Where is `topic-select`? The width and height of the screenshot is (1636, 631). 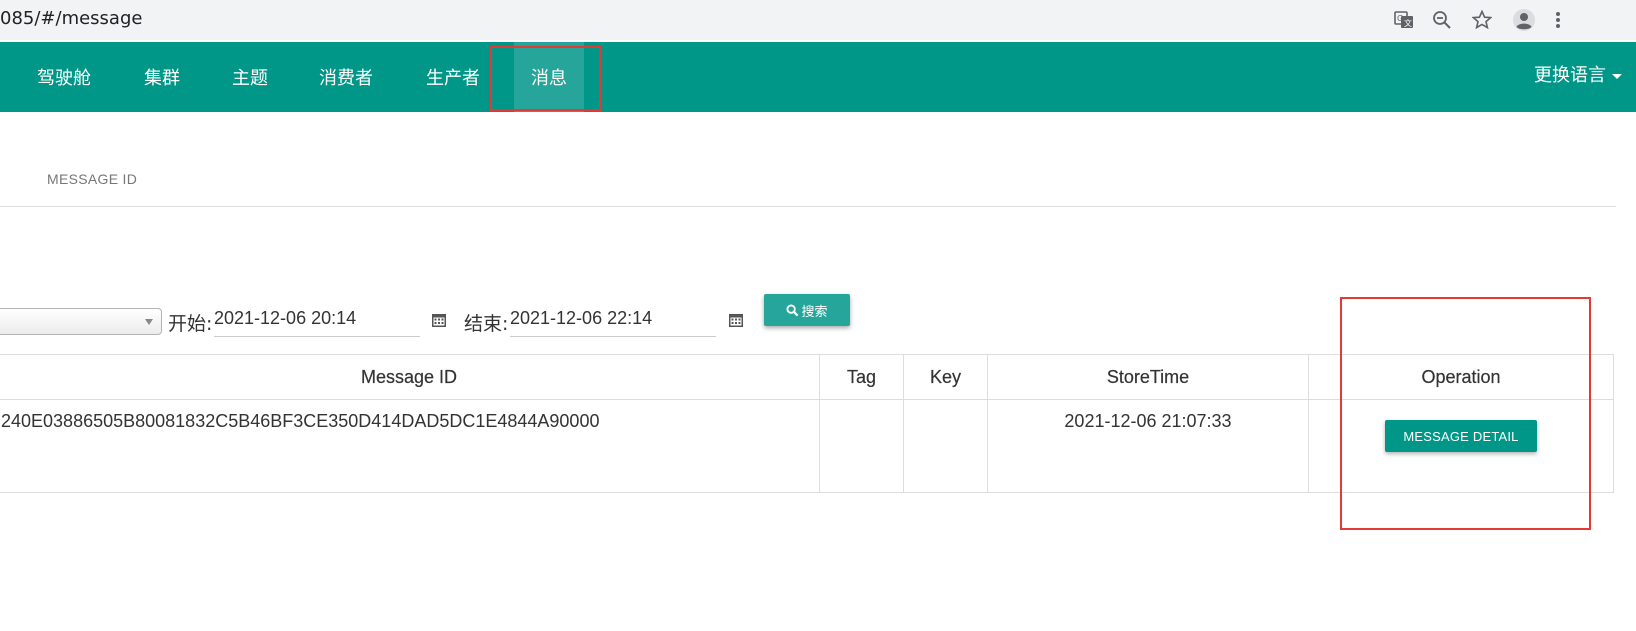 topic-select is located at coordinates (81, 321).